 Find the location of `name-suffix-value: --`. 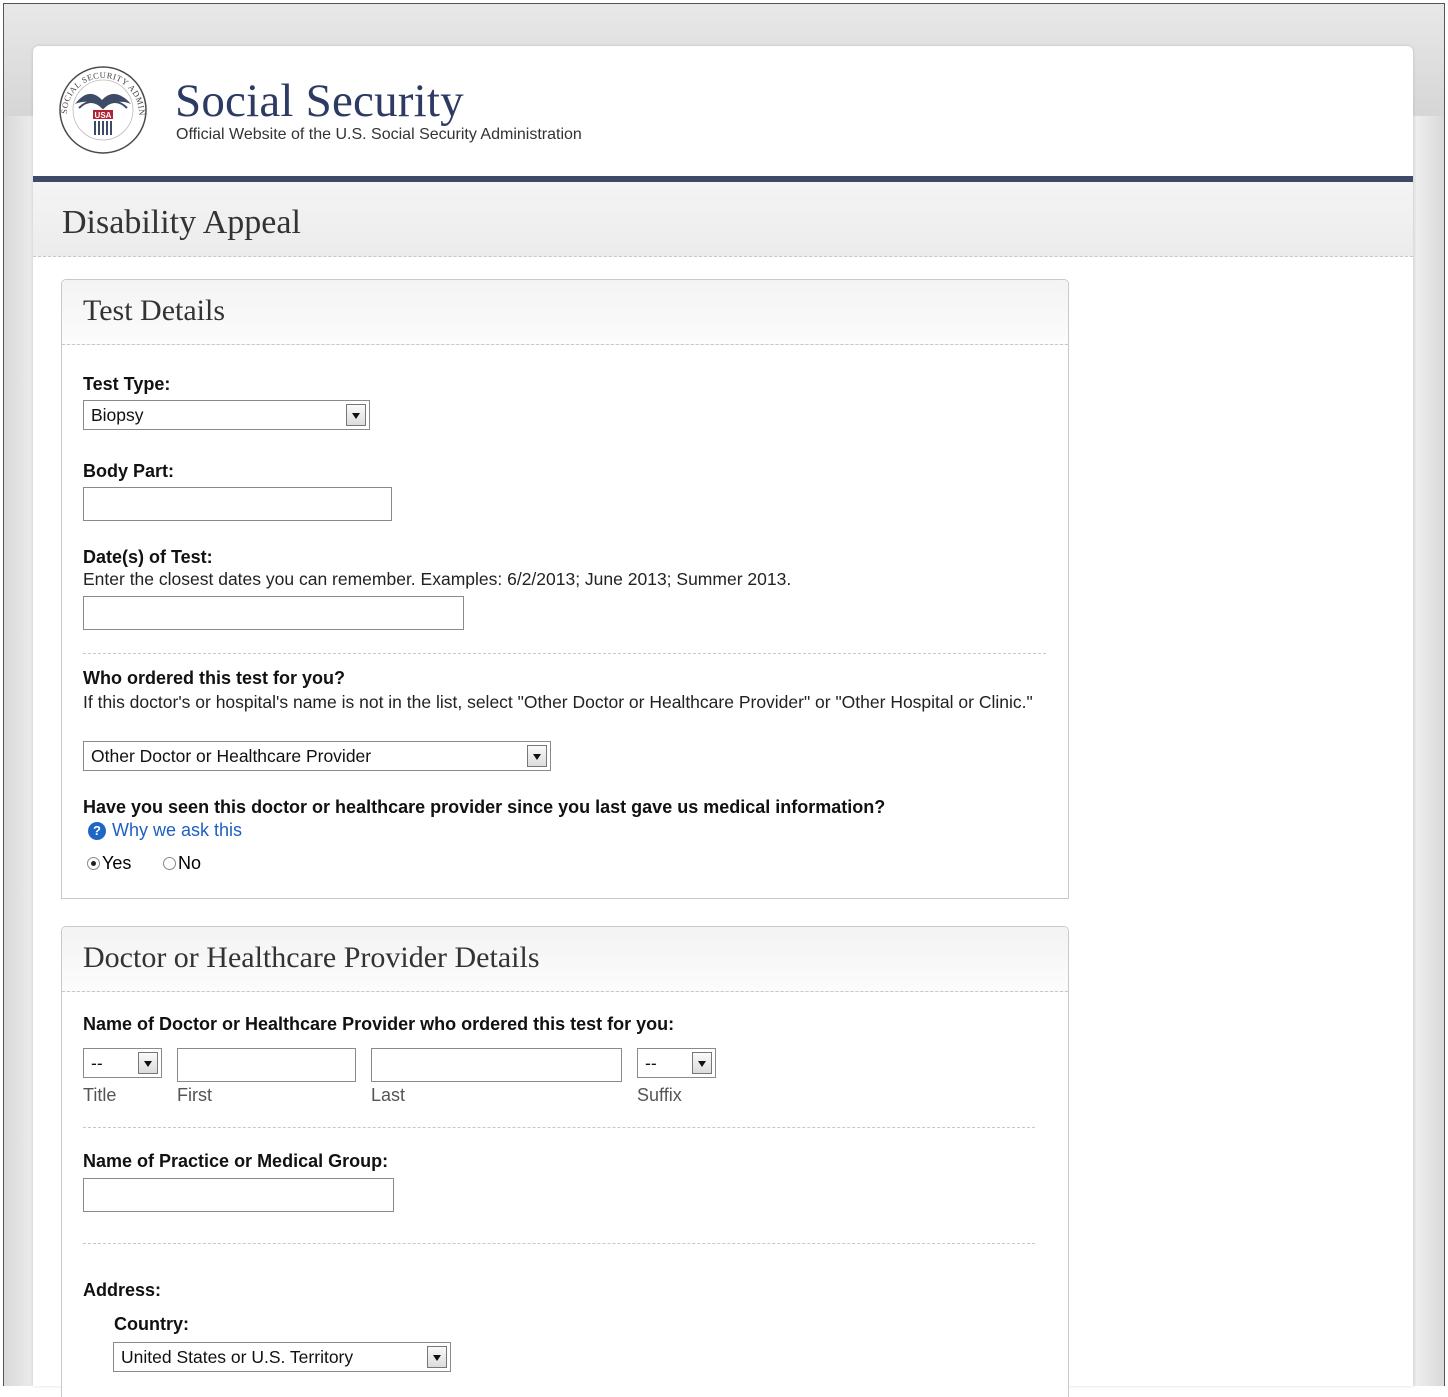

name-suffix-value: -- is located at coordinates (651, 1063).